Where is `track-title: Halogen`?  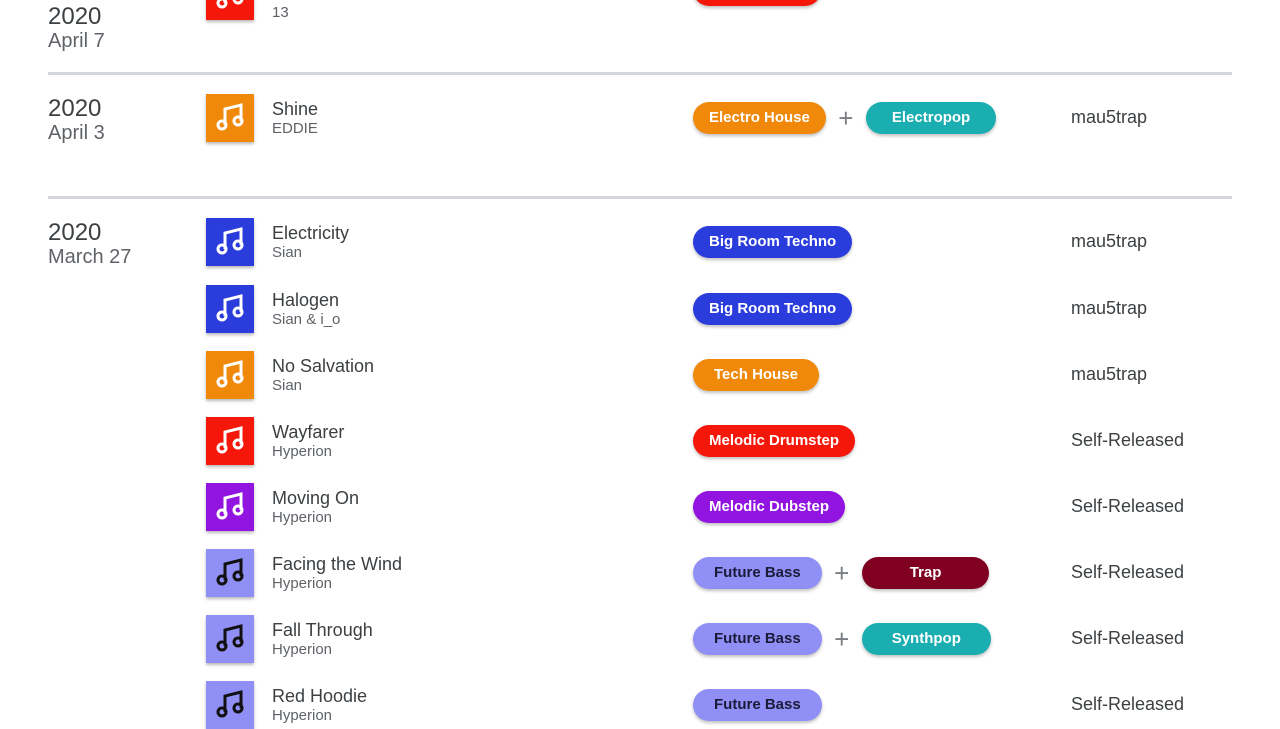
track-title: Halogen is located at coordinates (305, 300).